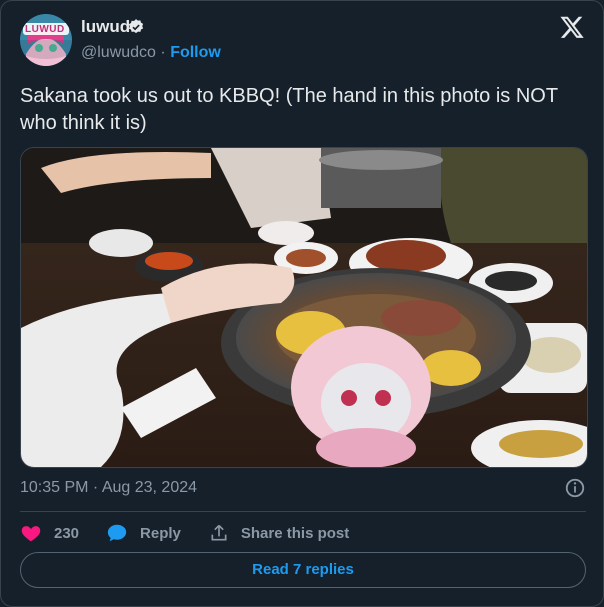 This screenshot has height=607, width=604. I want to click on avatar: LUWUD, so click(46, 40).